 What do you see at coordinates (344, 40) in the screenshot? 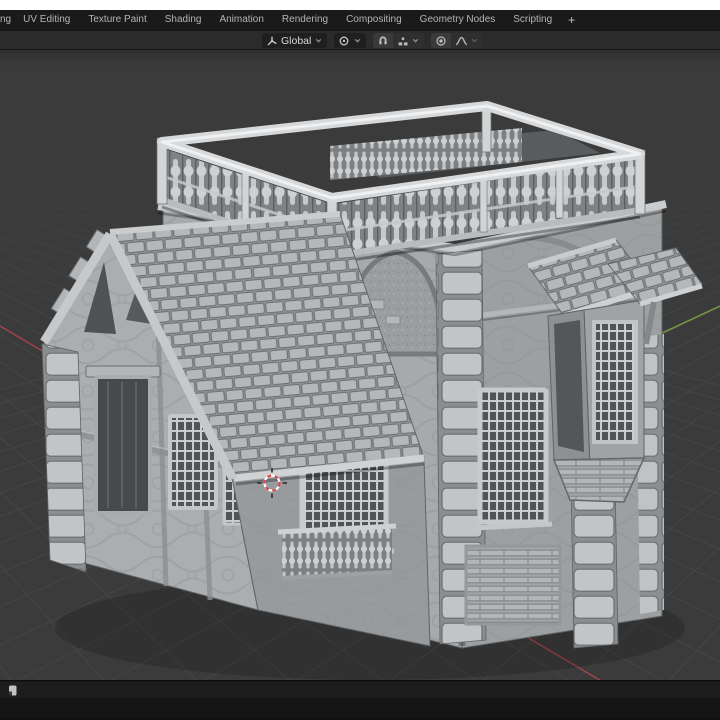
I see `pivot-point-icon` at bounding box center [344, 40].